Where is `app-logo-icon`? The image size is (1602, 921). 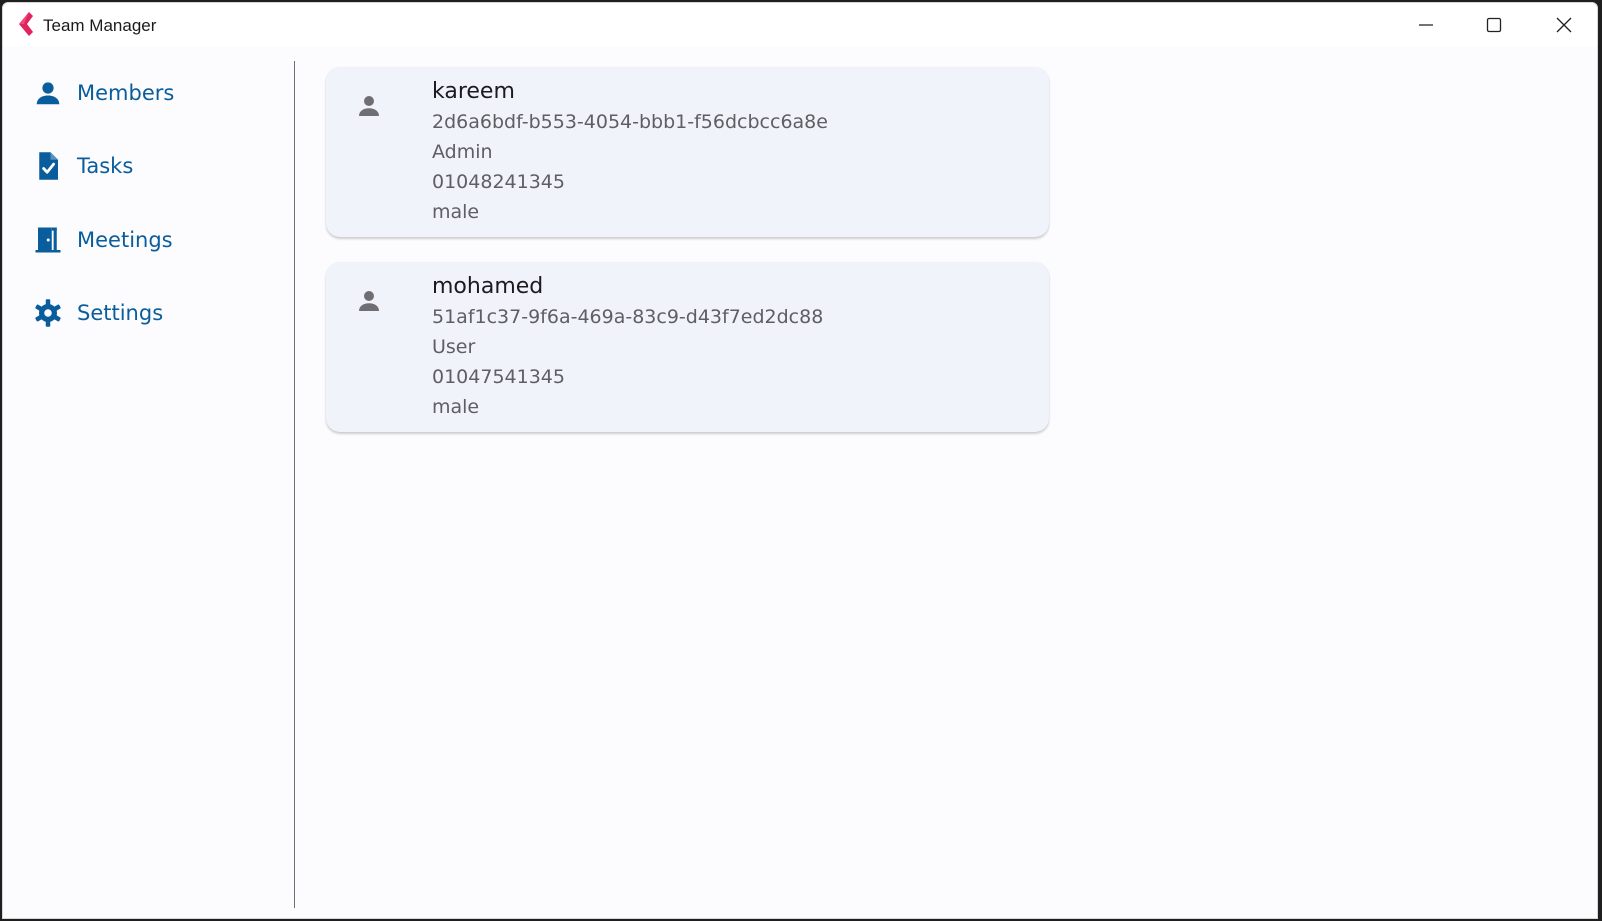 app-logo-icon is located at coordinates (26, 24).